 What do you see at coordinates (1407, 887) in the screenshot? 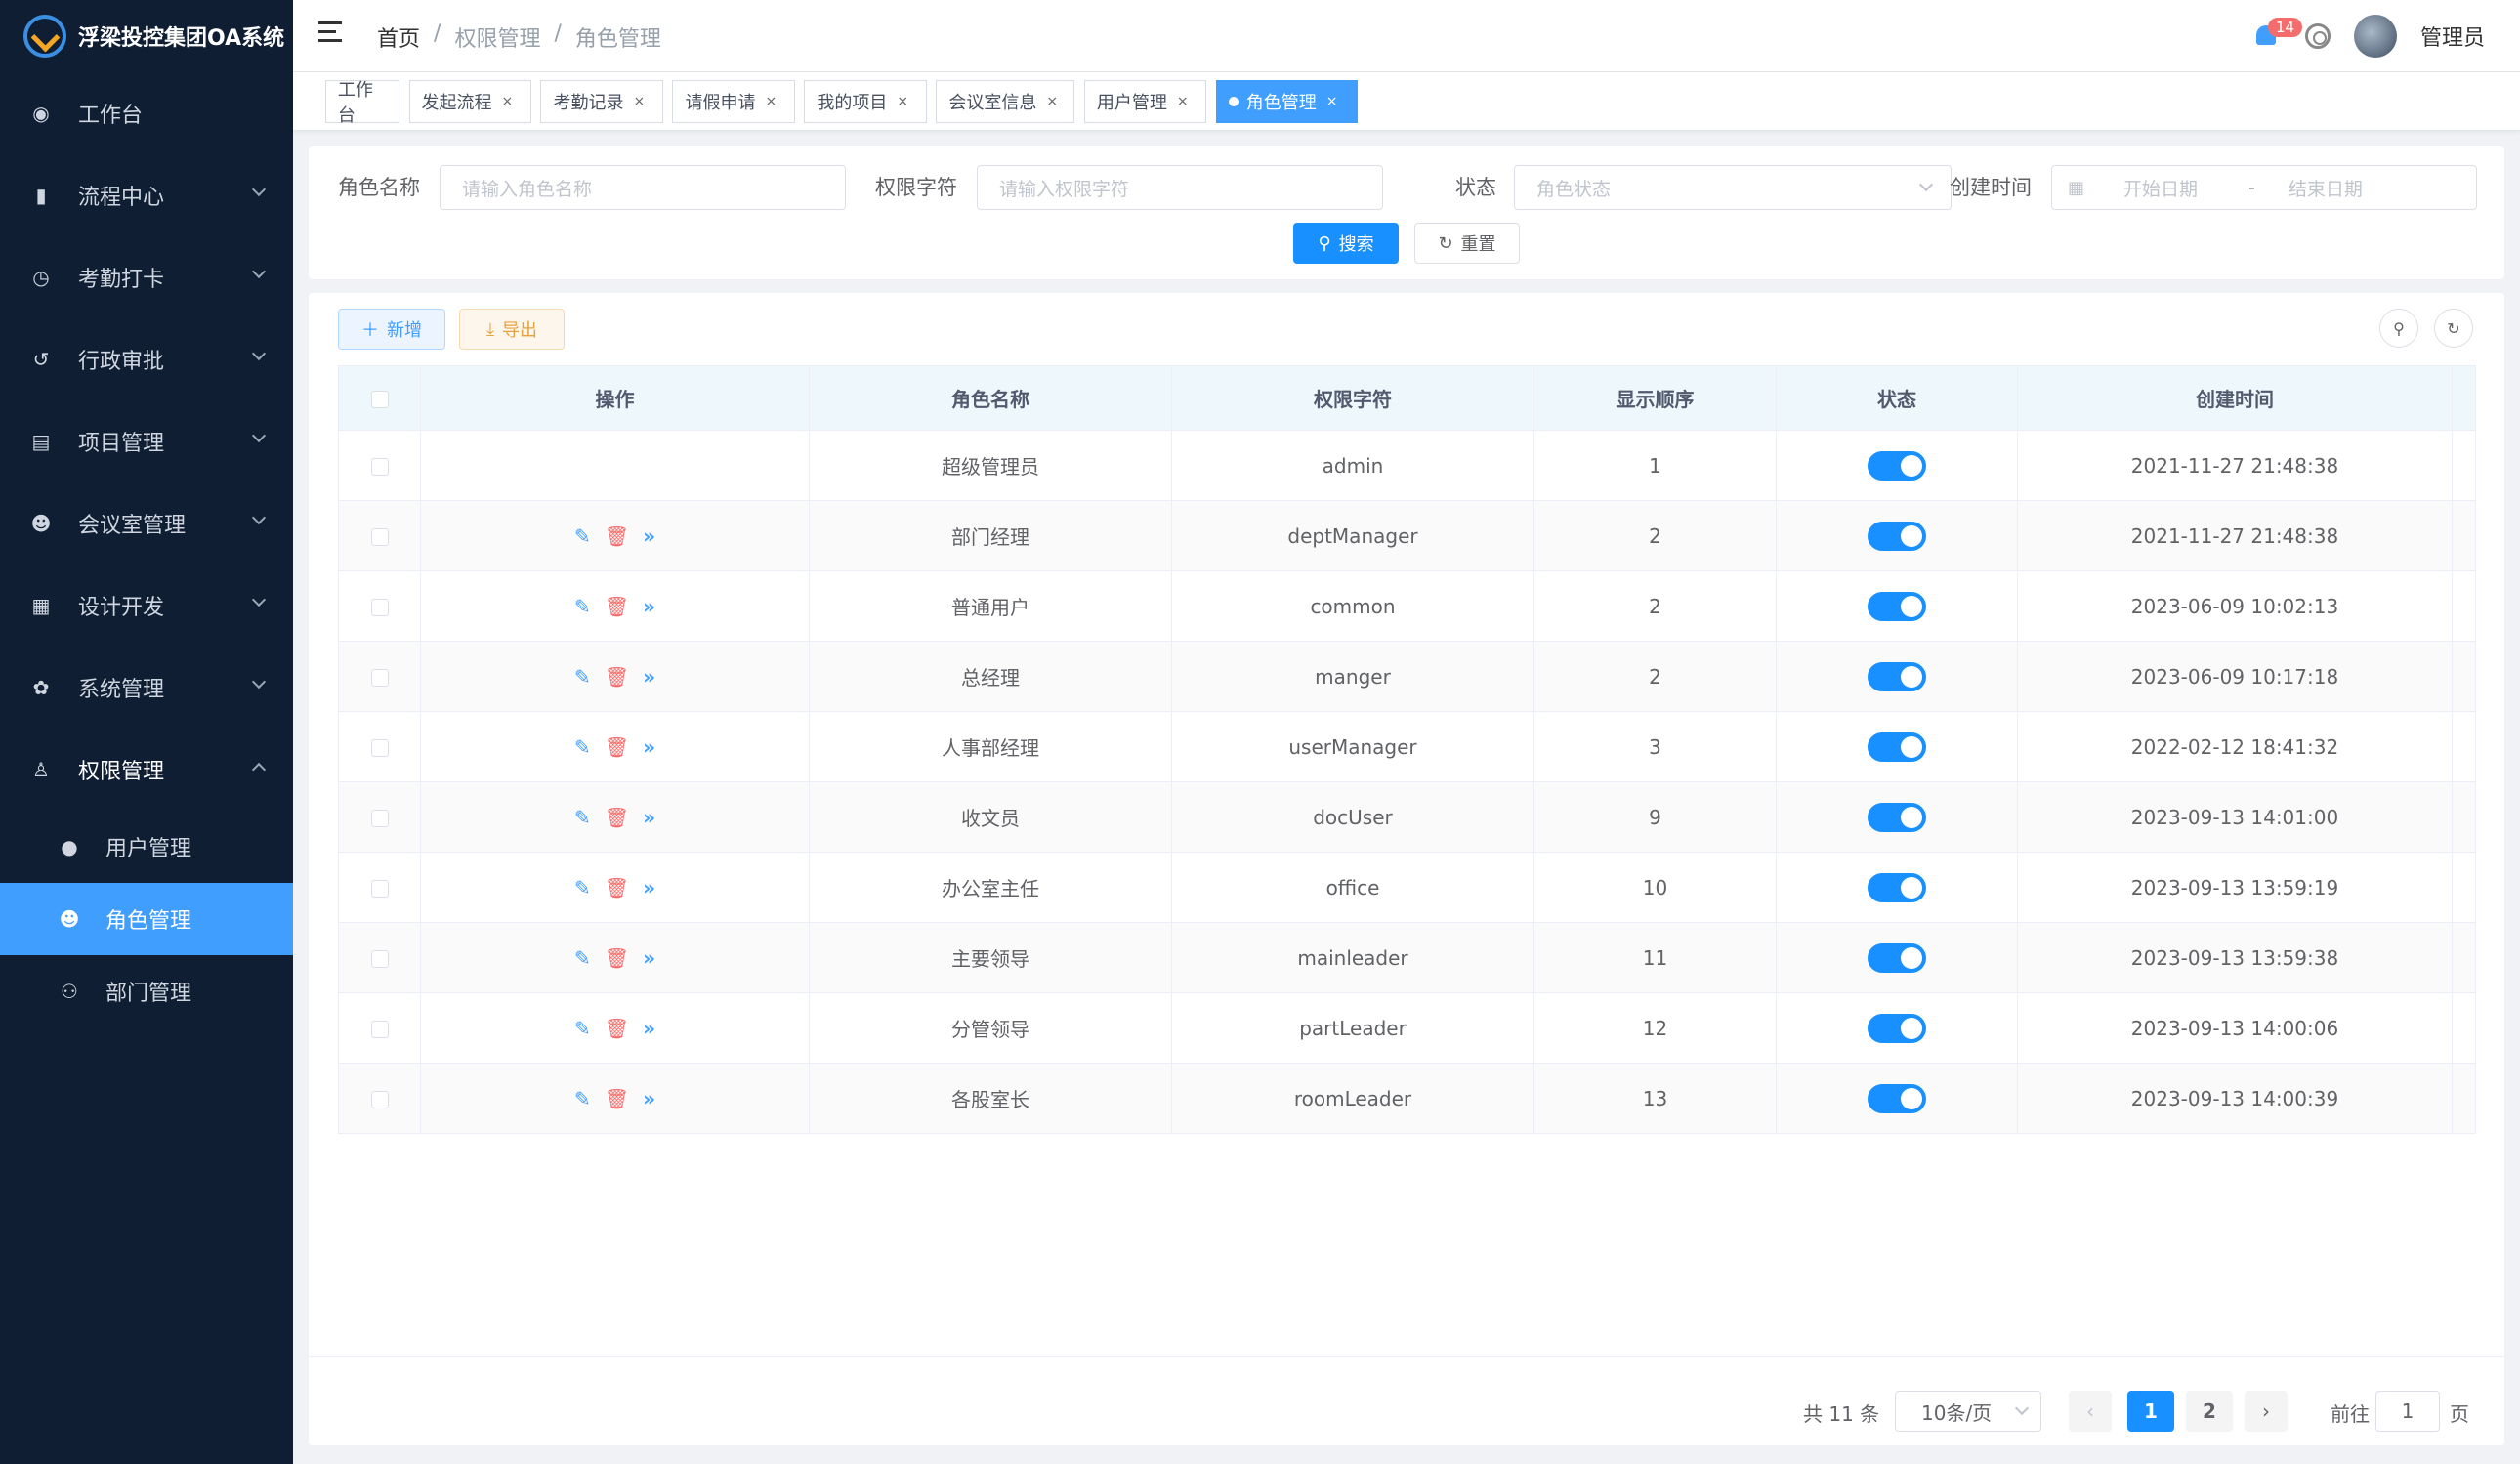
I see `table-row: ✎ 🗑 » 办公室主任 office 10 2023-09-13 13:59:19` at bounding box center [1407, 887].